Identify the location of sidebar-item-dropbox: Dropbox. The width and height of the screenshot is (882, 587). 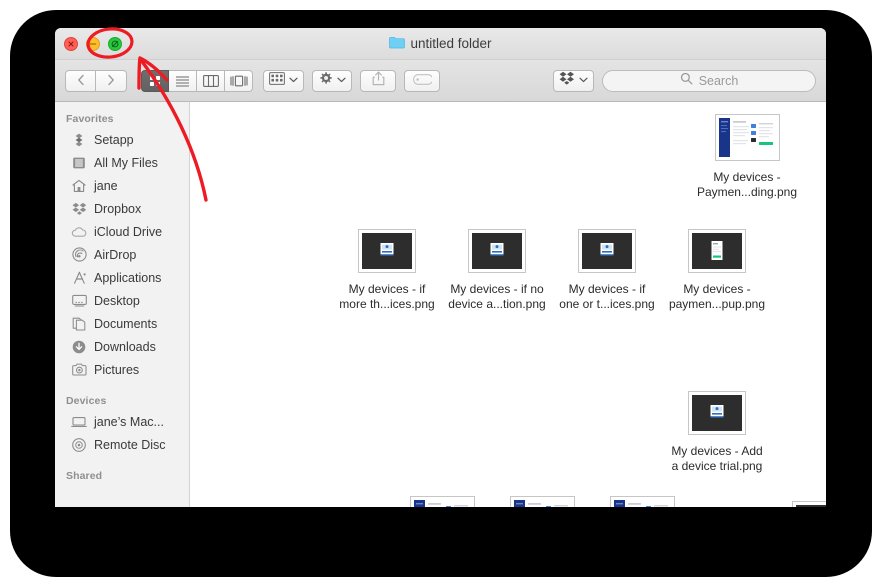
(122, 208).